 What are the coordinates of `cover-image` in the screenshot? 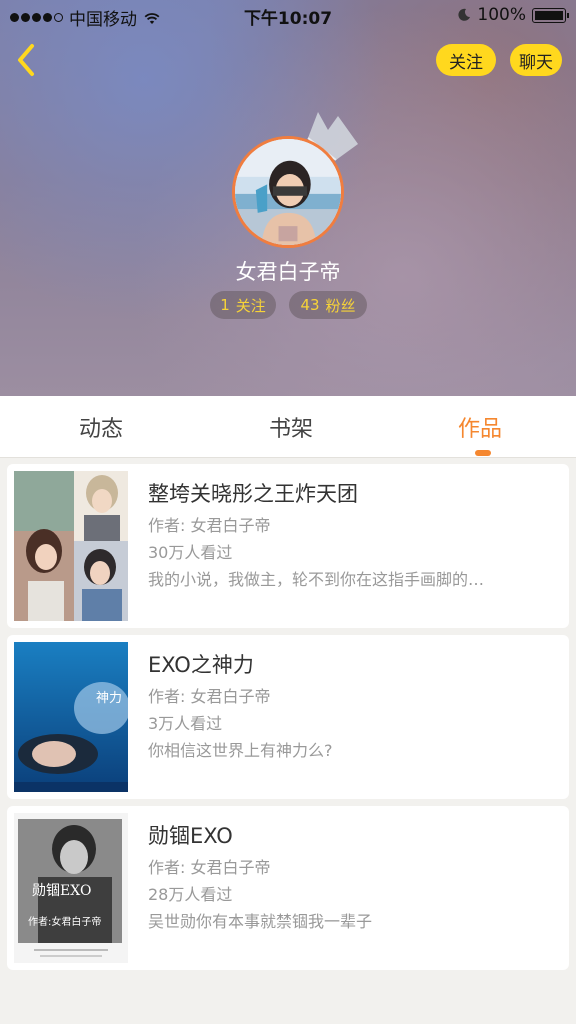 It's located at (71, 546).